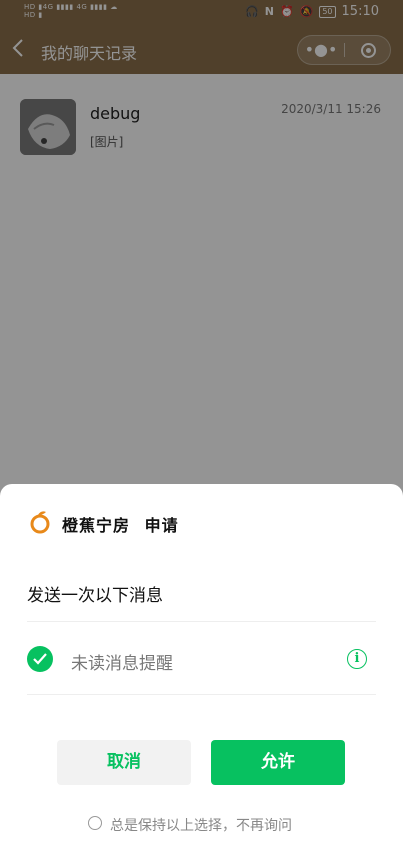  Describe the element at coordinates (124, 762) in the screenshot. I see `cancel-button: 取消` at that location.